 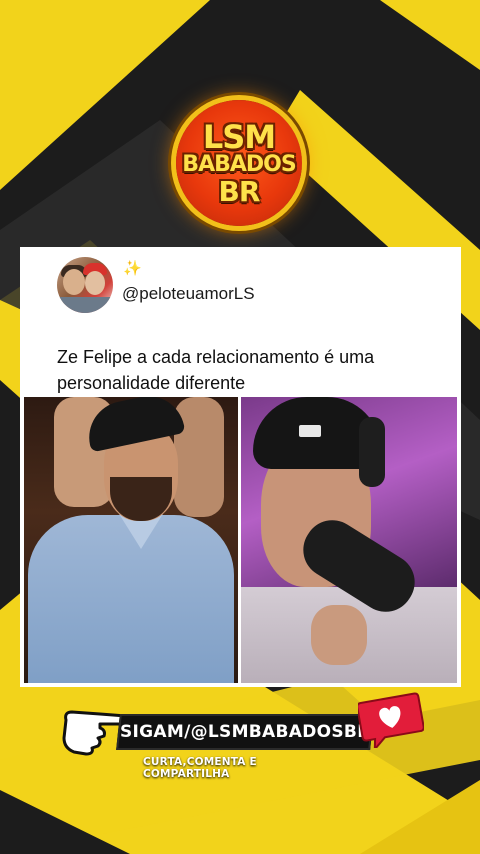 I want to click on tweet-handle: @peloteuamorLS, so click(x=188, y=294).